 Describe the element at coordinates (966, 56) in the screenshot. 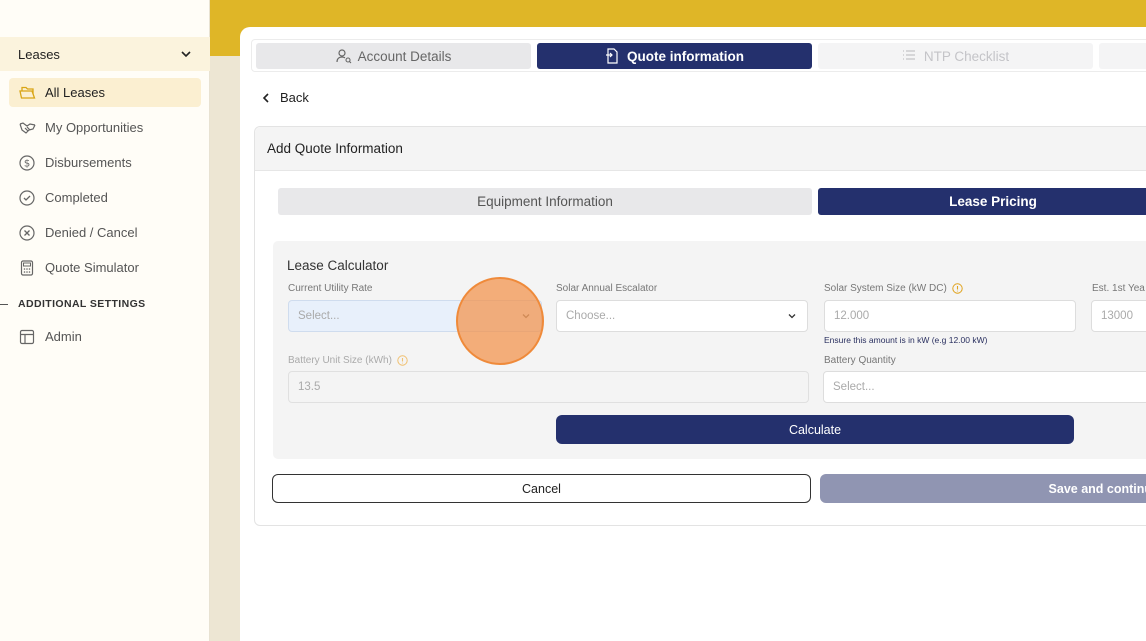

I see `tab-label: NTP Checklist` at that location.